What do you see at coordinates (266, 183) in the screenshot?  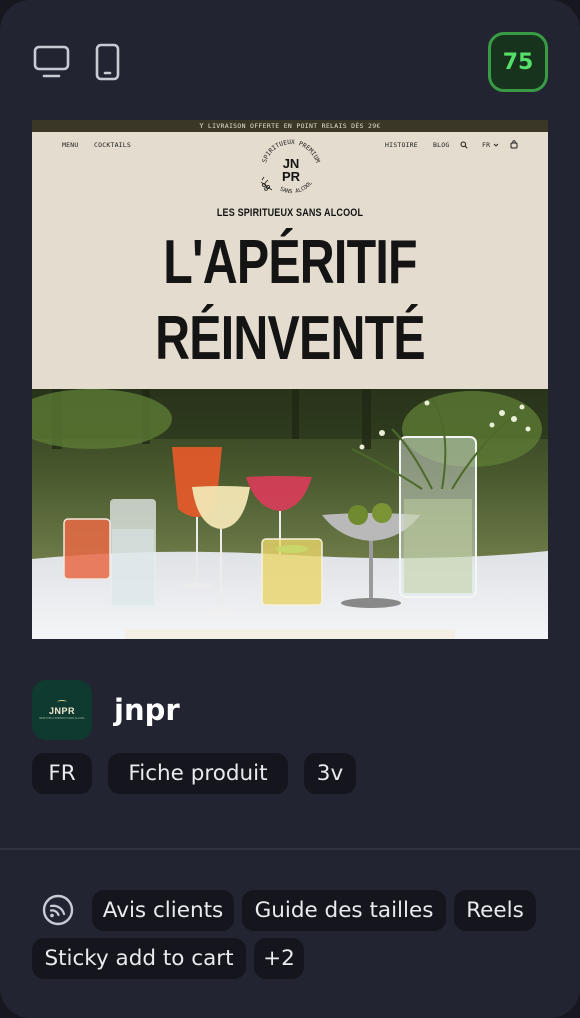 I see `juniper-sprig-icon` at bounding box center [266, 183].